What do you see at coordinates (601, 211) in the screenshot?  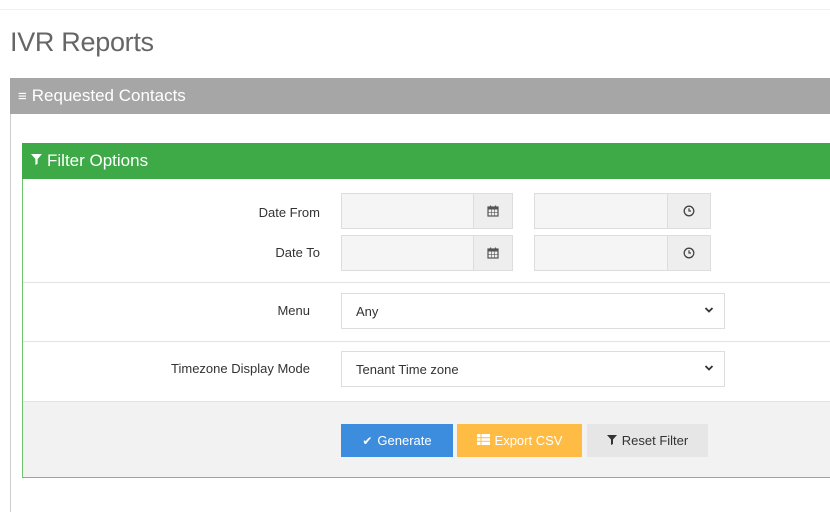 I see `date-from-time-input` at bounding box center [601, 211].